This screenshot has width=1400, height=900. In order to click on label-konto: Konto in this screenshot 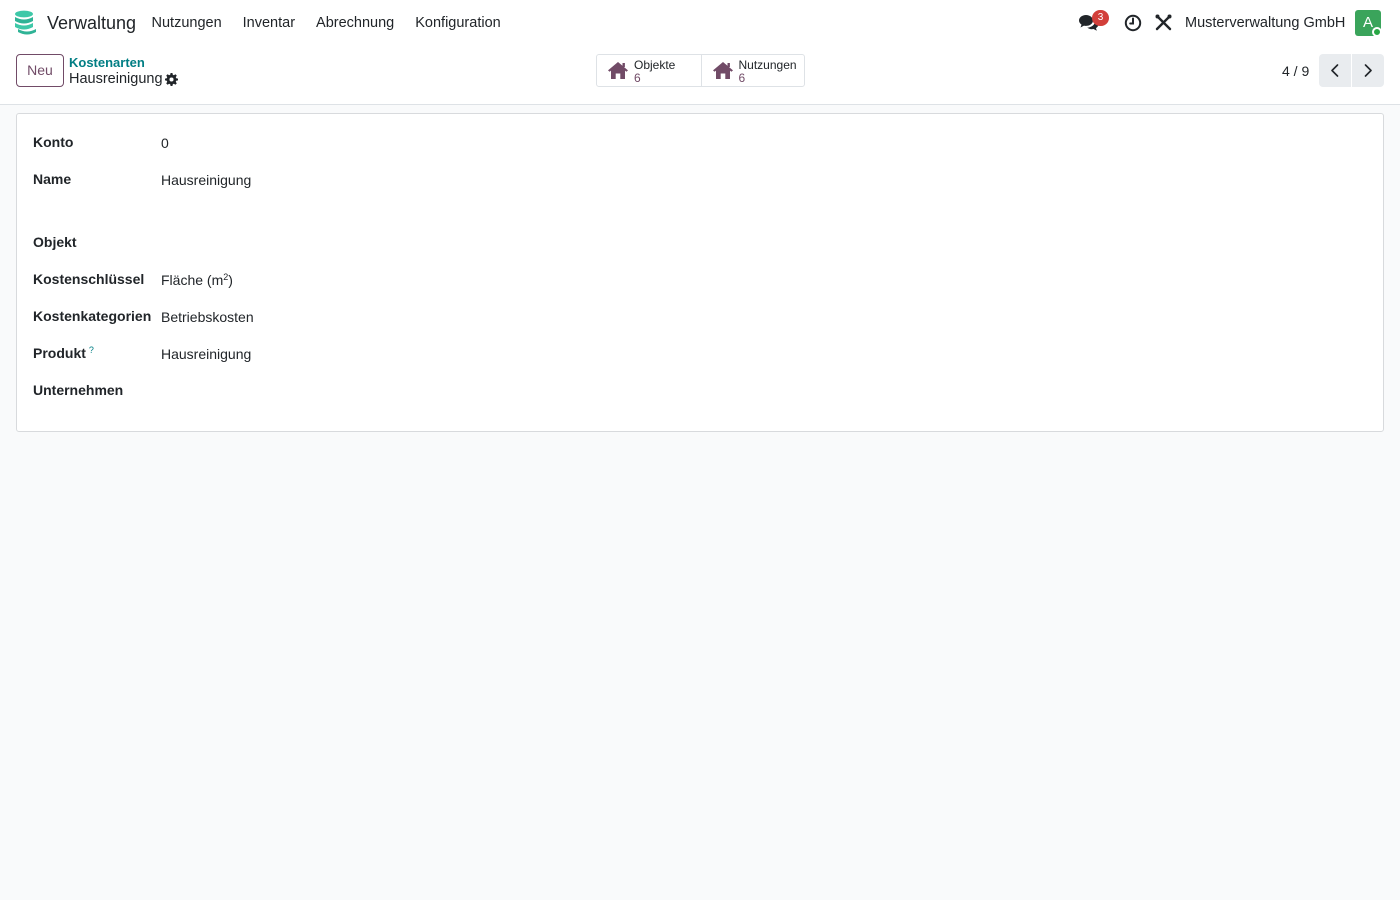, I will do `click(53, 142)`.